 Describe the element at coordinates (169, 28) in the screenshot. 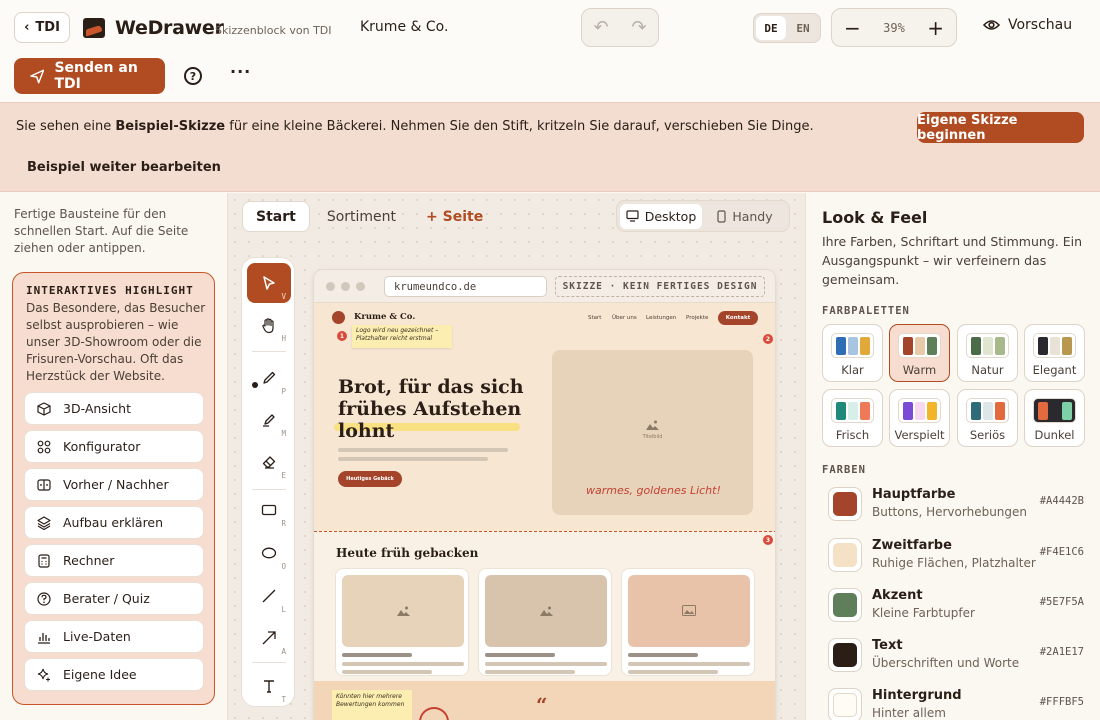

I see `app-title: WeDrawer` at that location.